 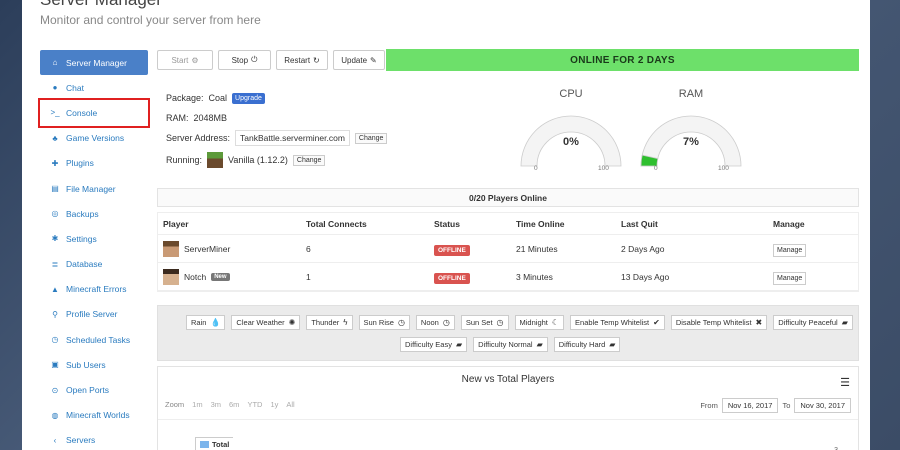 What do you see at coordinates (750, 405) in the screenshot?
I see `from-date-input: Nov 16, 2017` at bounding box center [750, 405].